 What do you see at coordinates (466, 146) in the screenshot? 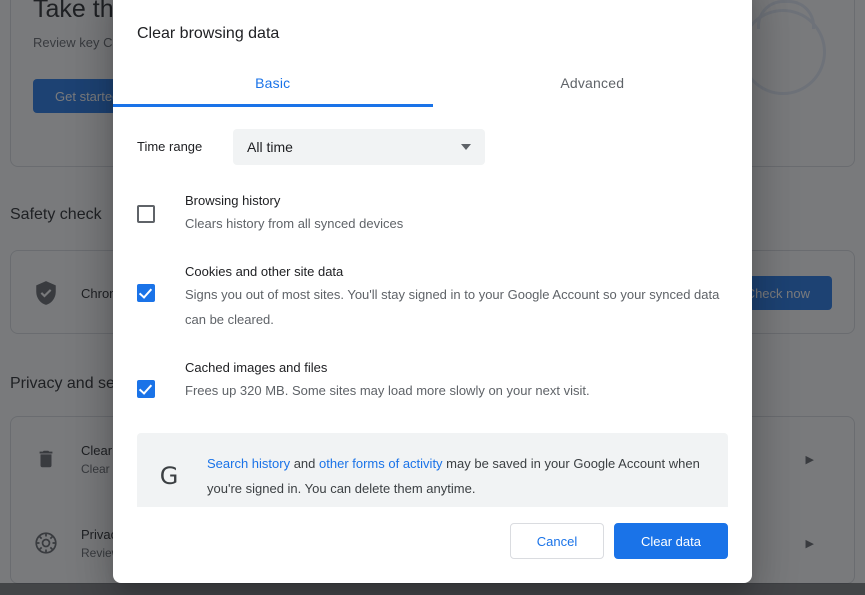
I see `chevron-down-icon` at bounding box center [466, 146].